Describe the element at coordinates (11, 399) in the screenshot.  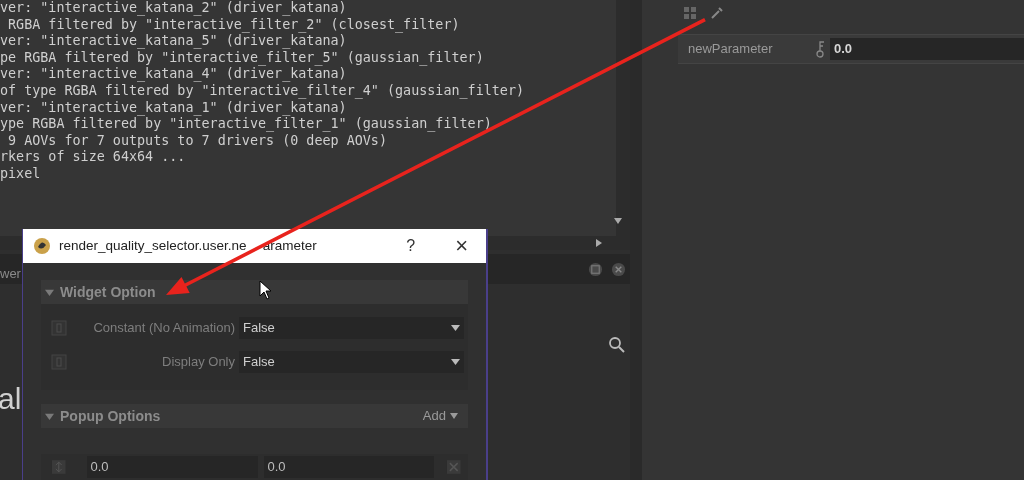
I see `panel-heading-fragment: al` at that location.